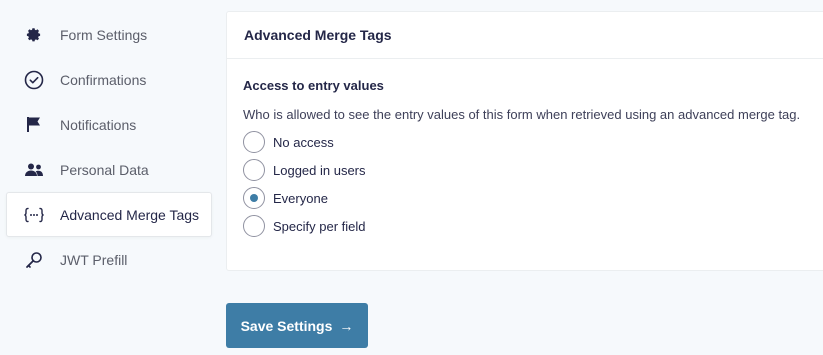 The height and width of the screenshot is (355, 823). Describe the element at coordinates (103, 79) in the screenshot. I see `sidebar-item-label: Confirmations` at that location.